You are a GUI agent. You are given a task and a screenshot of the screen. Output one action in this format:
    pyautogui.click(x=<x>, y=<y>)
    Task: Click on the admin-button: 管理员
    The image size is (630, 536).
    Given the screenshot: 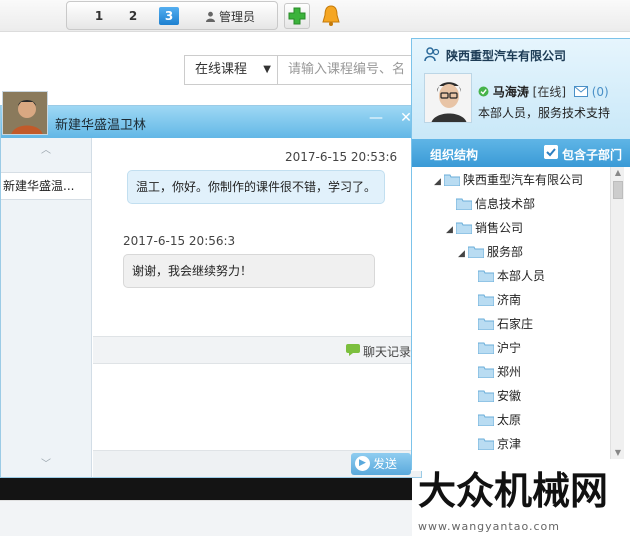 What is the action you would take?
    pyautogui.click(x=230, y=17)
    